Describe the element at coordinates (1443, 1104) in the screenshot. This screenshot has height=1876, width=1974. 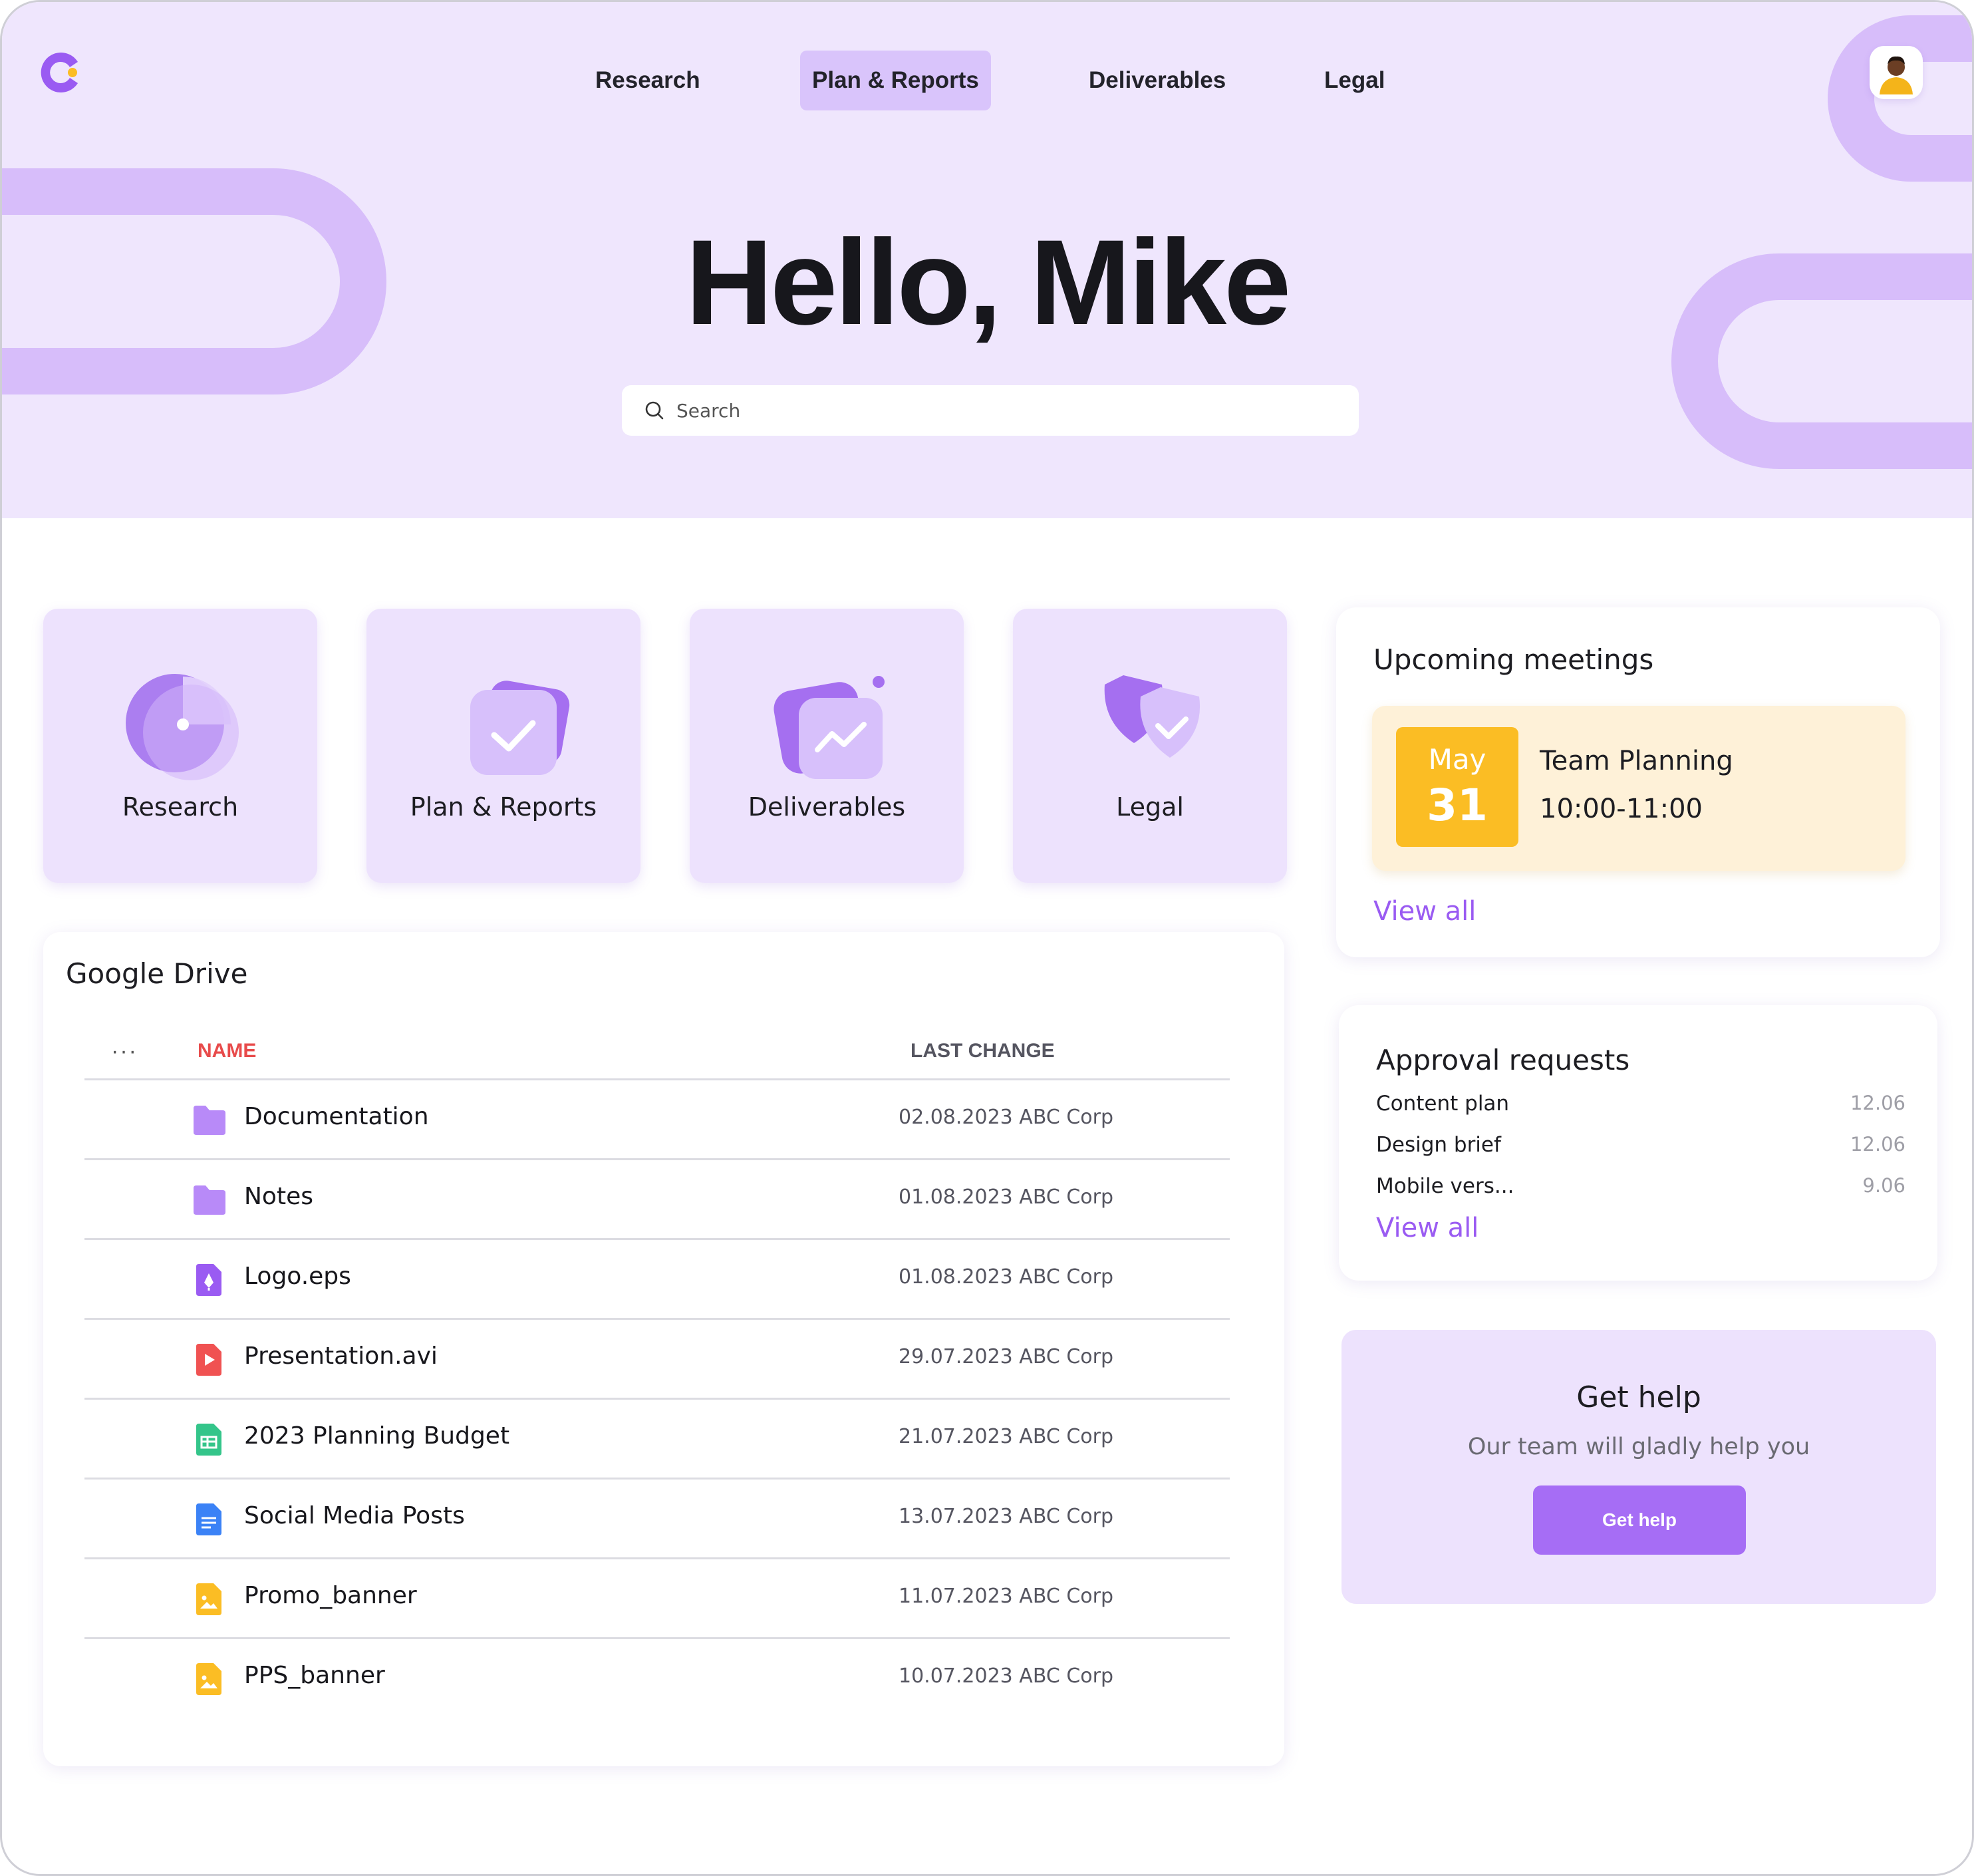
I see `approval-name: Content plan` at that location.